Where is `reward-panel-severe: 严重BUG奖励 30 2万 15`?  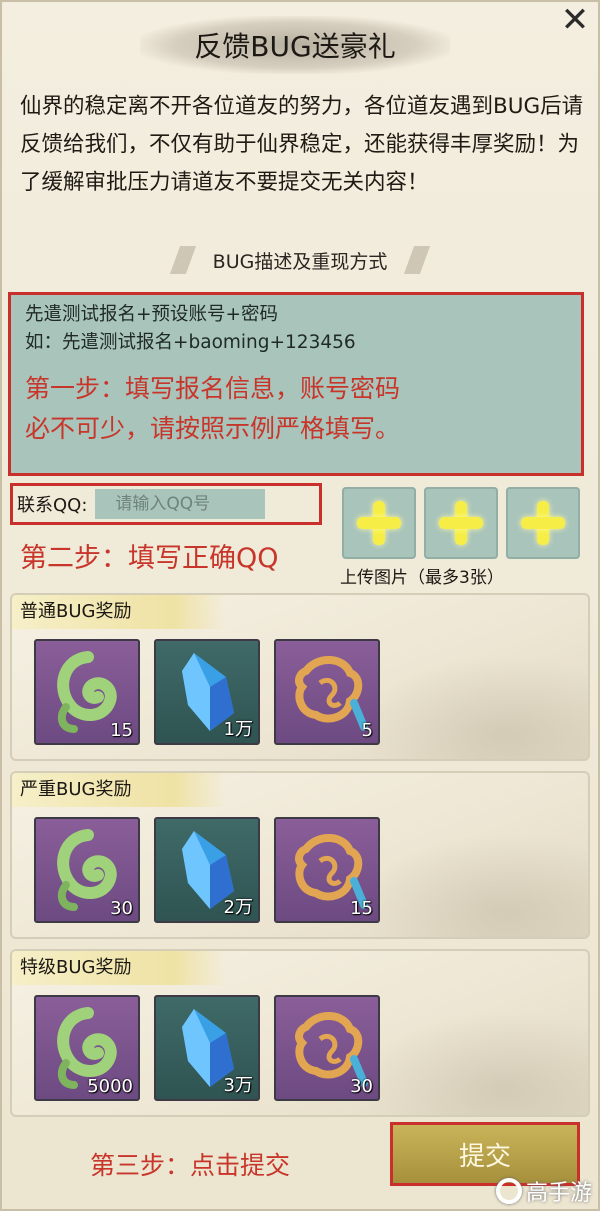
reward-panel-severe: 严重BUG奖励 30 2万 15 is located at coordinates (300, 855).